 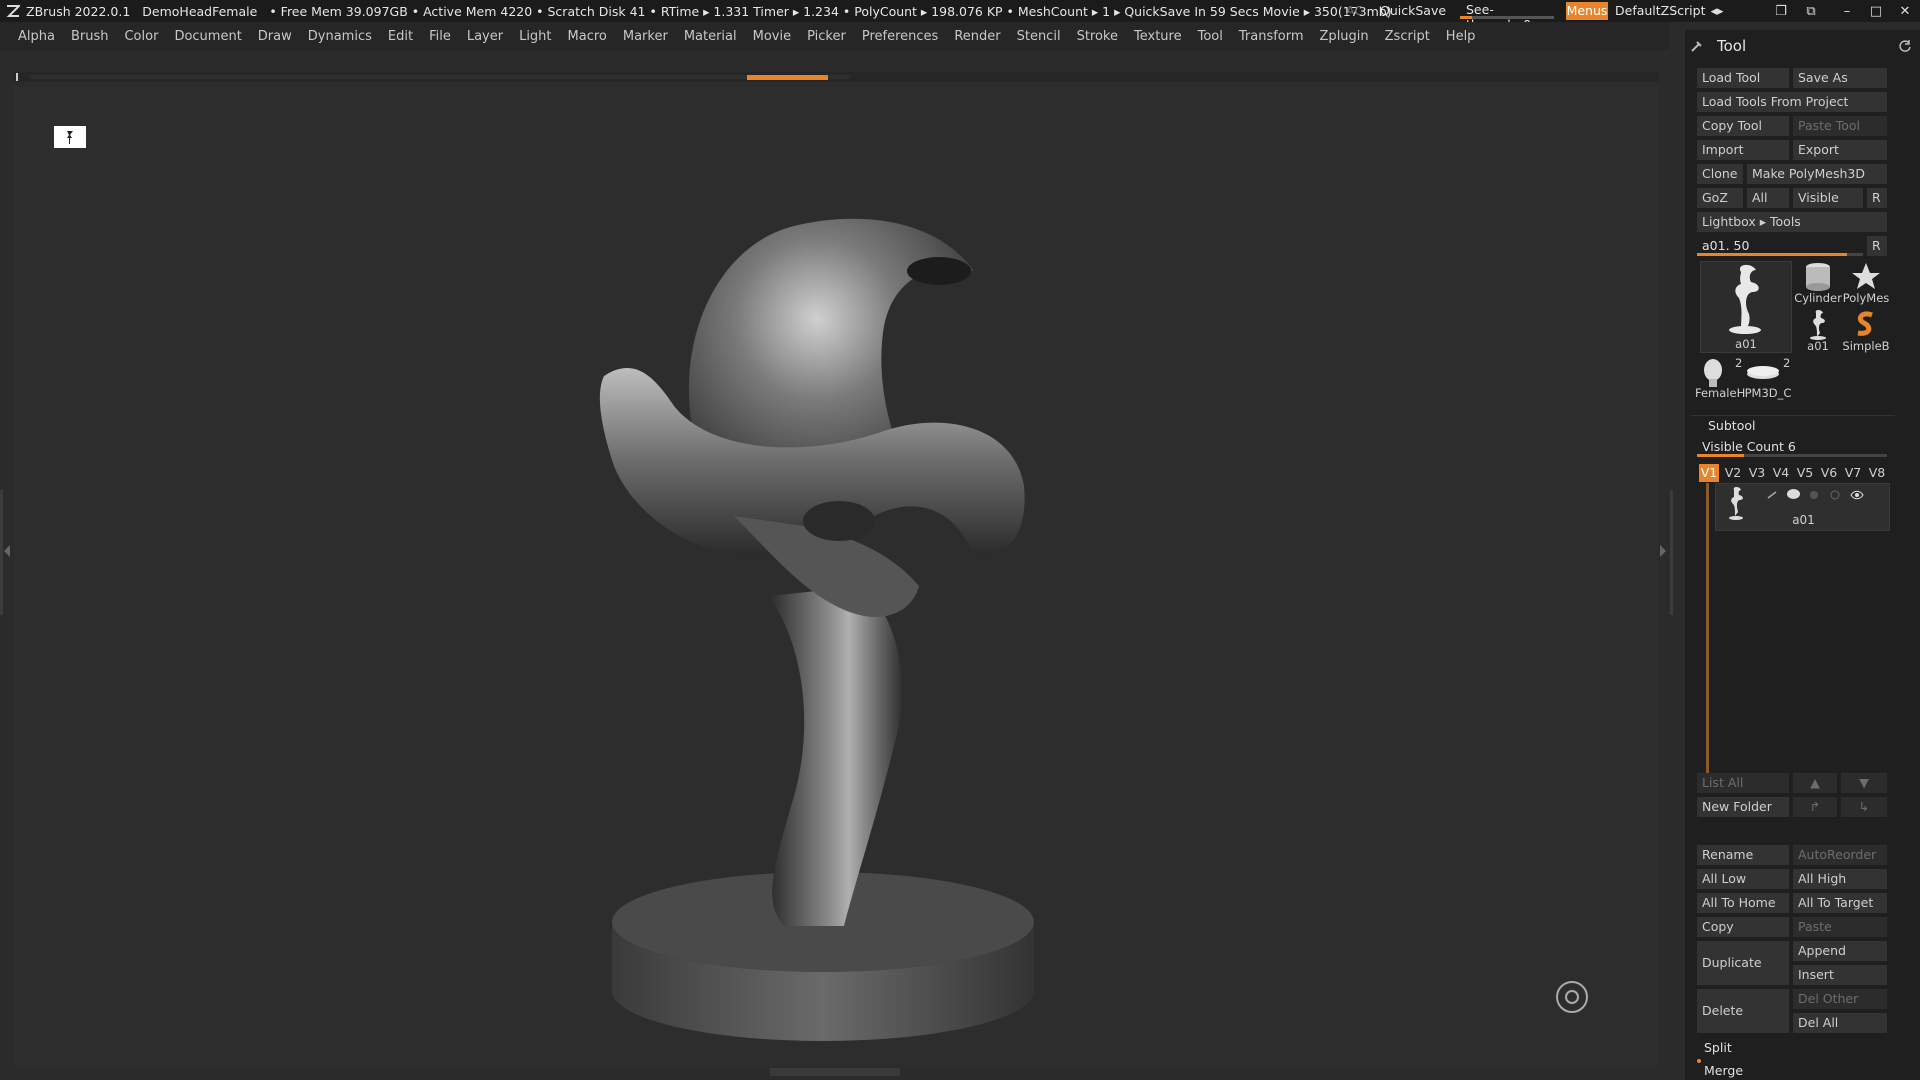 I want to click on quicksave-button: QuickSave, so click(x=1413, y=10).